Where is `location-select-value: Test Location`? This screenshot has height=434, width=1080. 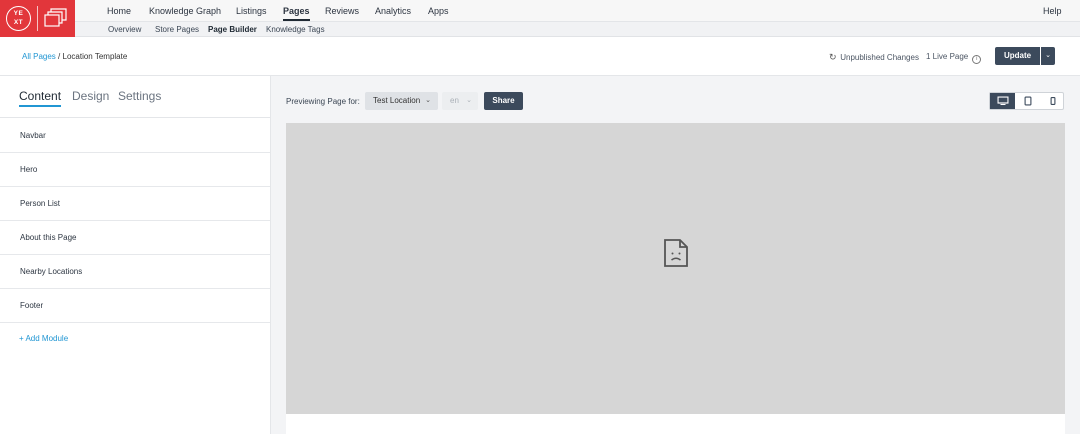
location-select-value: Test Location is located at coordinates (397, 100).